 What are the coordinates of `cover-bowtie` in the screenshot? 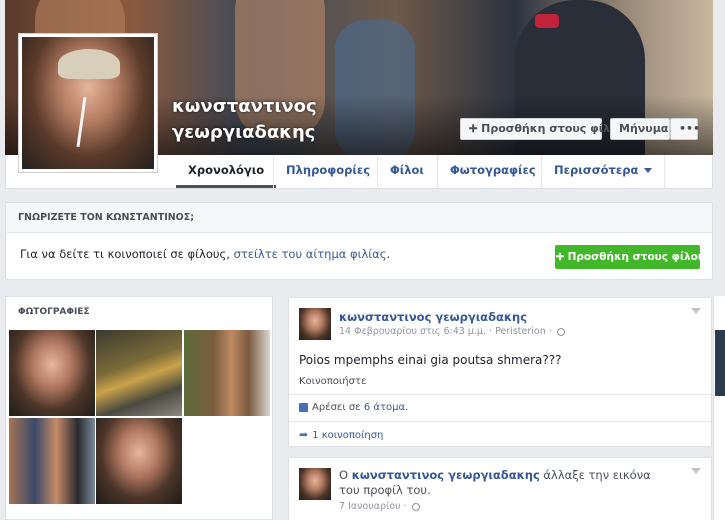 It's located at (547, 21).